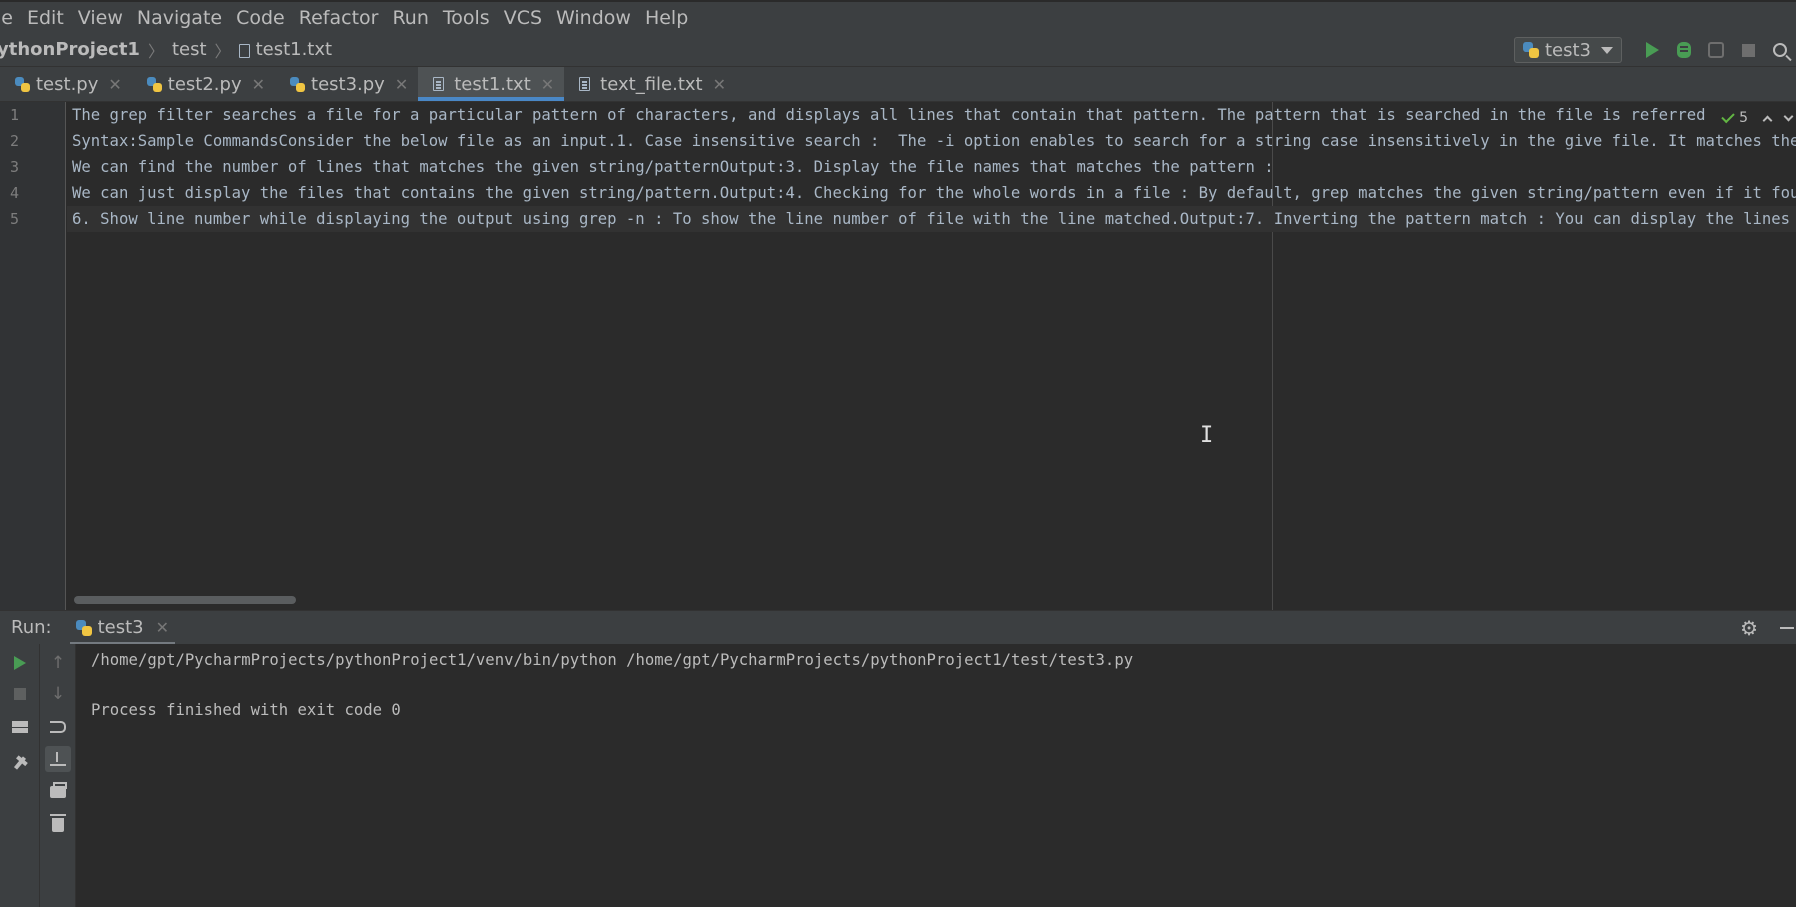 The width and height of the screenshot is (1796, 907). I want to click on restore-layout-button, so click(20, 727).